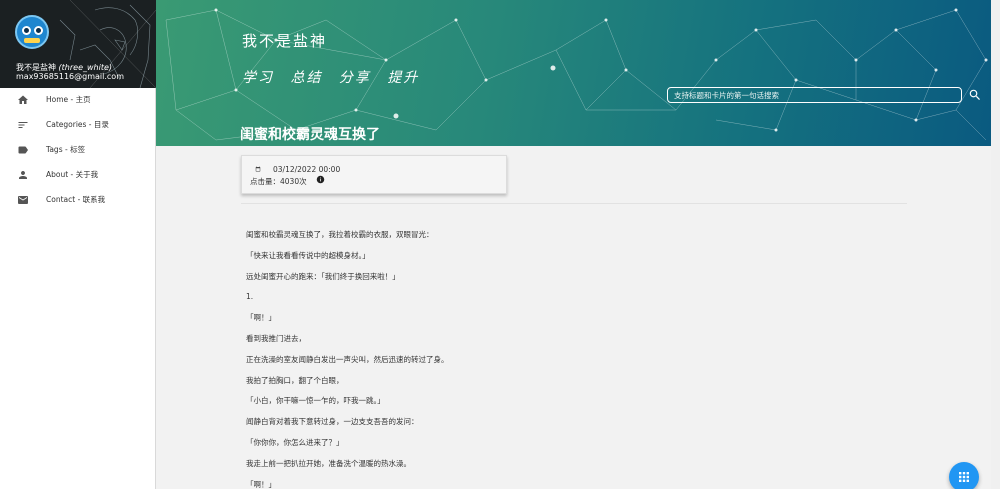 The image size is (1000, 489). What do you see at coordinates (331, 78) in the screenshot?
I see `site-slogan: 学习 总结 分享 提升` at bounding box center [331, 78].